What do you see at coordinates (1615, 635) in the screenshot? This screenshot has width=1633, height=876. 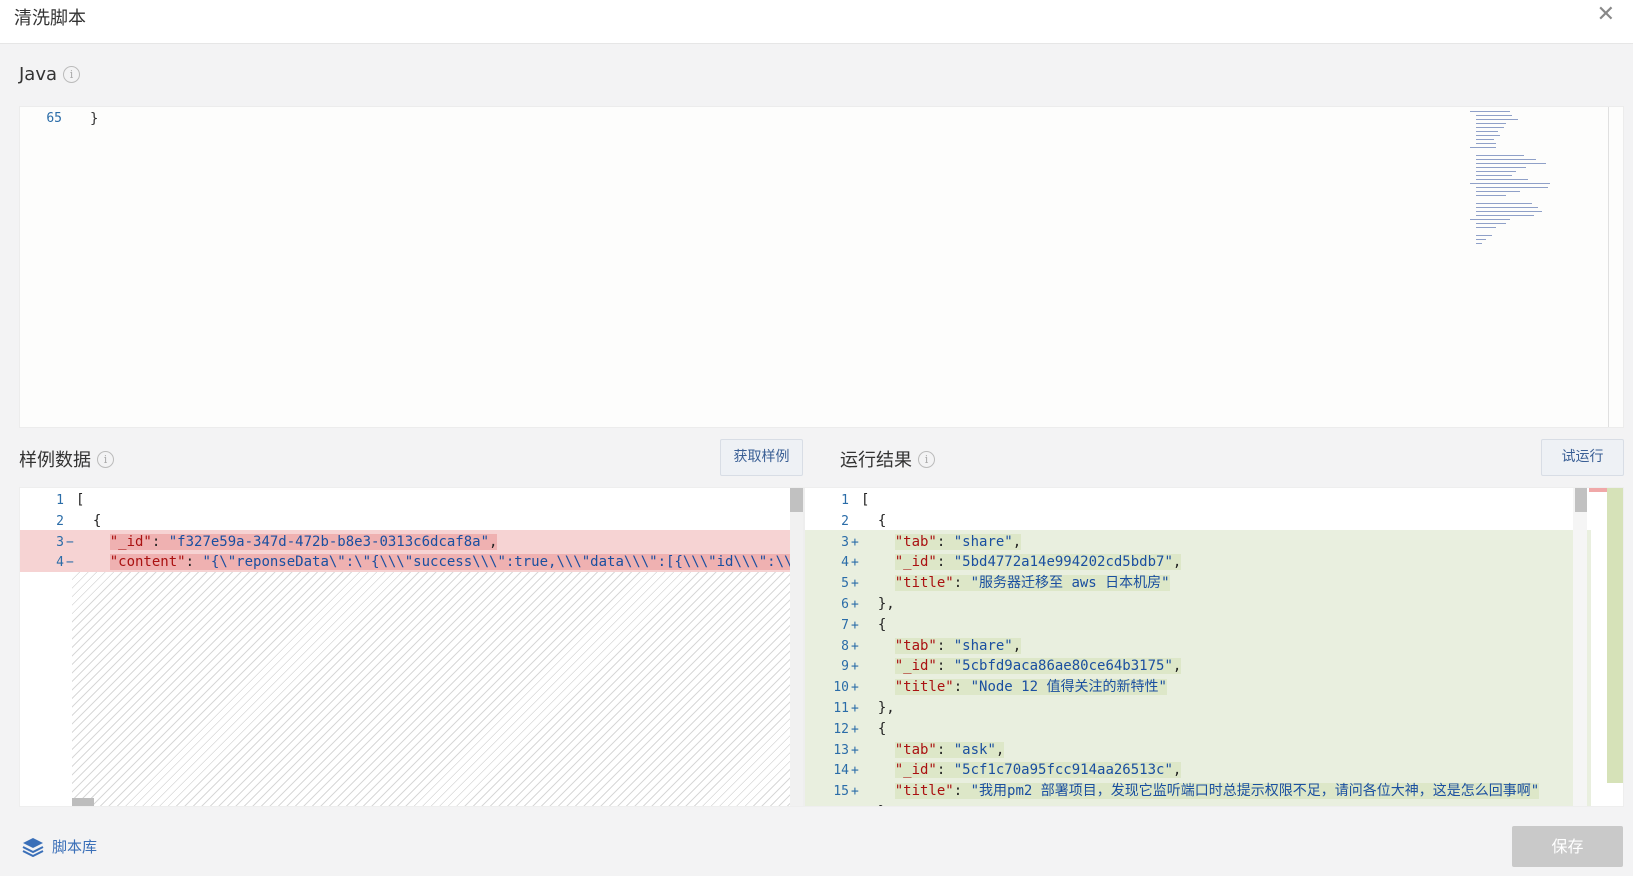 I see `diff-overview-ruler` at bounding box center [1615, 635].